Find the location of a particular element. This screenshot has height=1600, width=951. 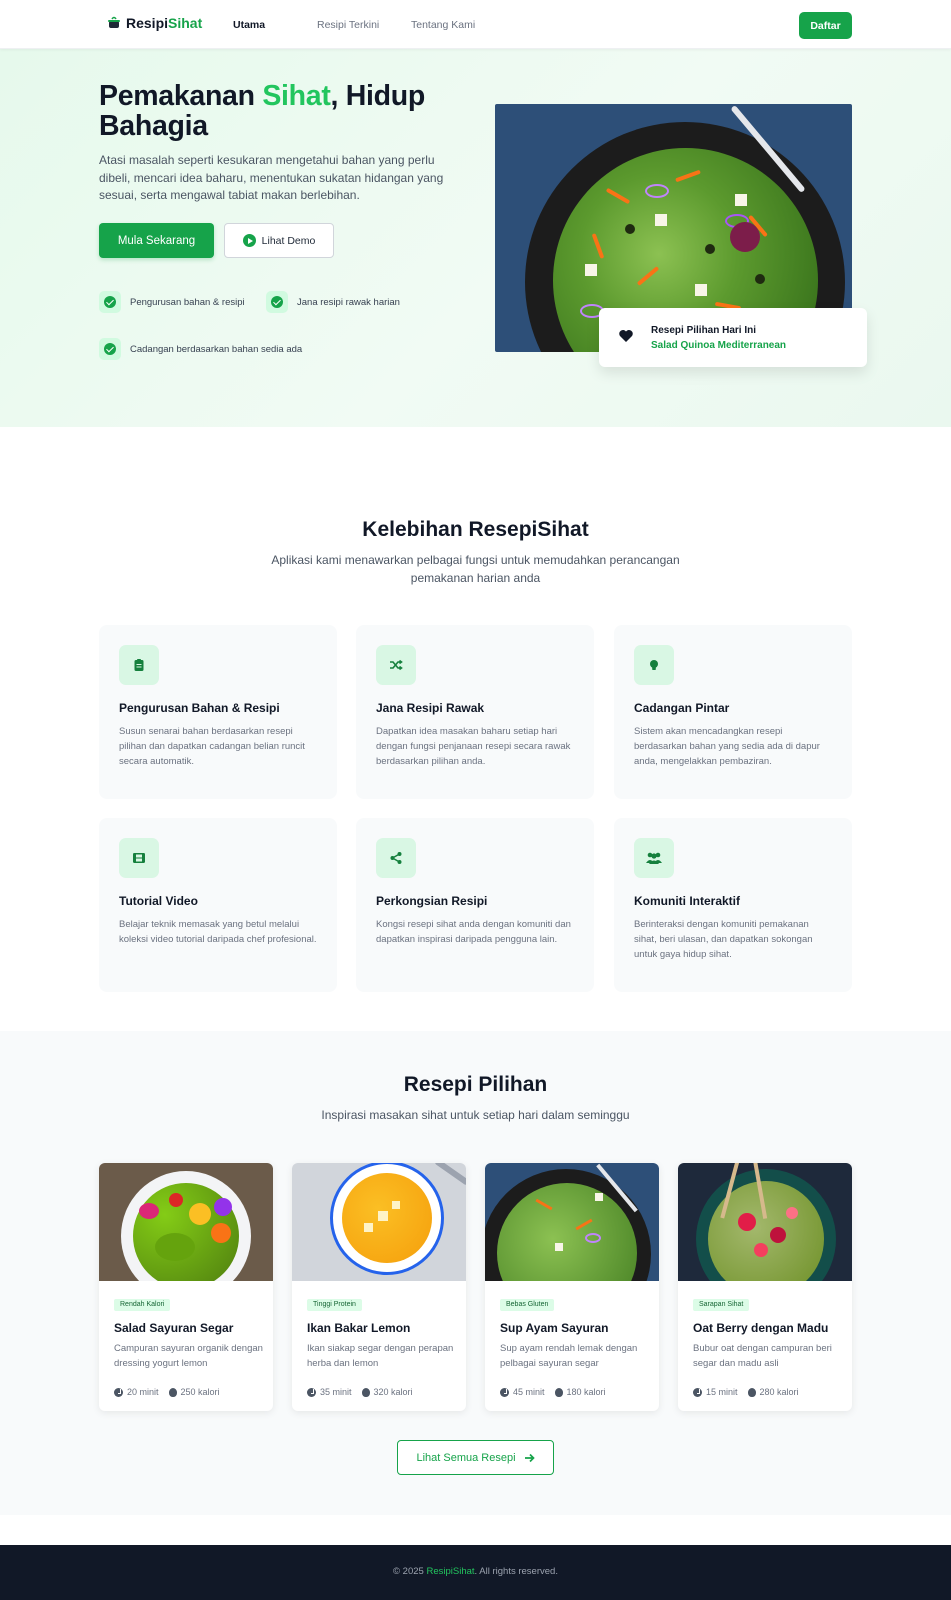

hero-check-item: Jana resipi rawak harian is located at coordinates (333, 302).